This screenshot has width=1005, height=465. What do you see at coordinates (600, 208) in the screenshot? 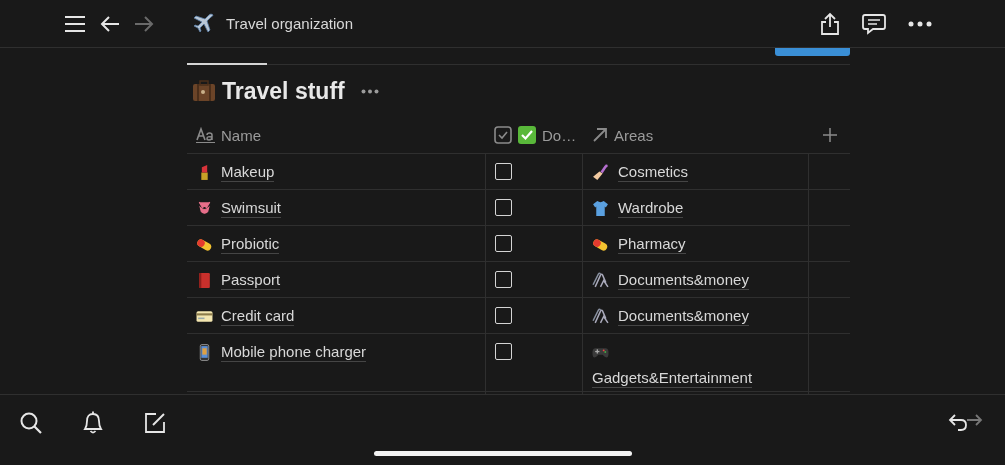
I see `shirt-icon` at bounding box center [600, 208].